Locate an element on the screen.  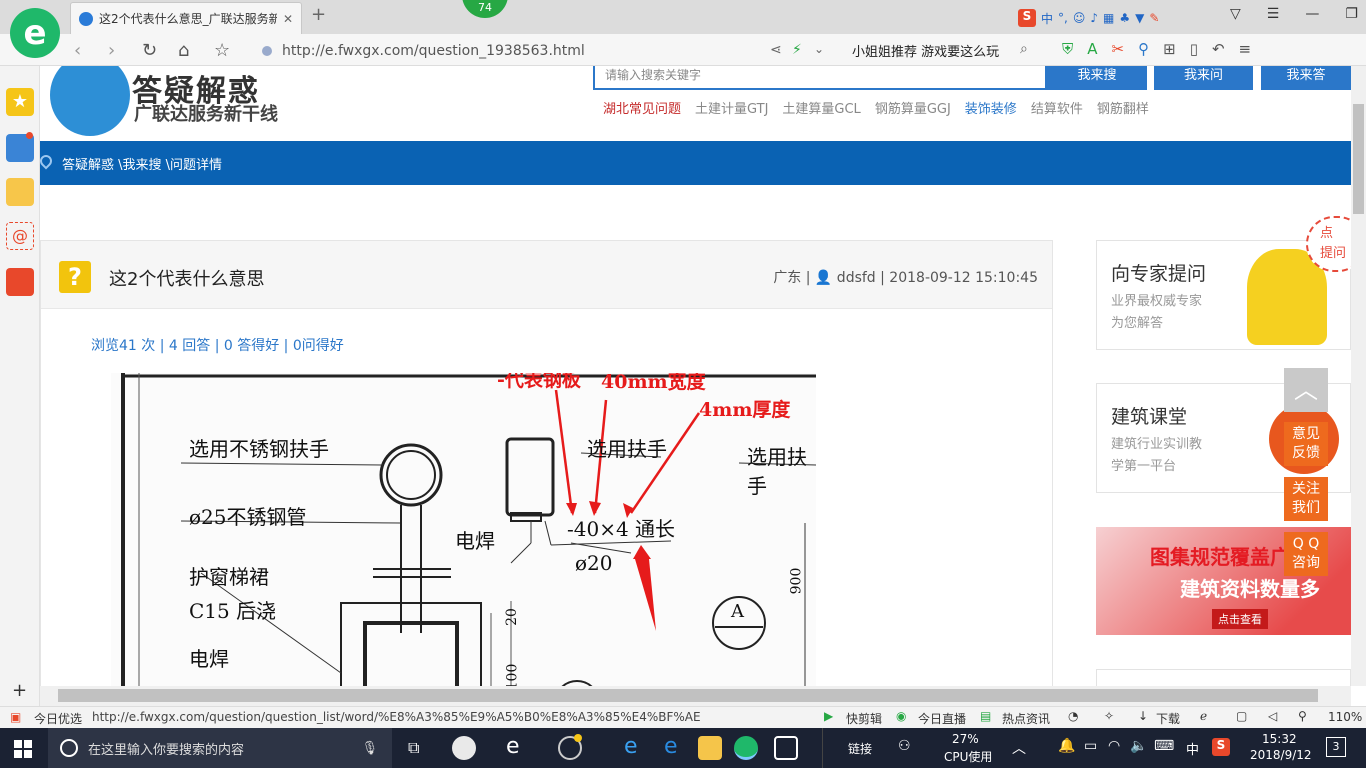
edge-icon: e is located at coordinates (631, 746).